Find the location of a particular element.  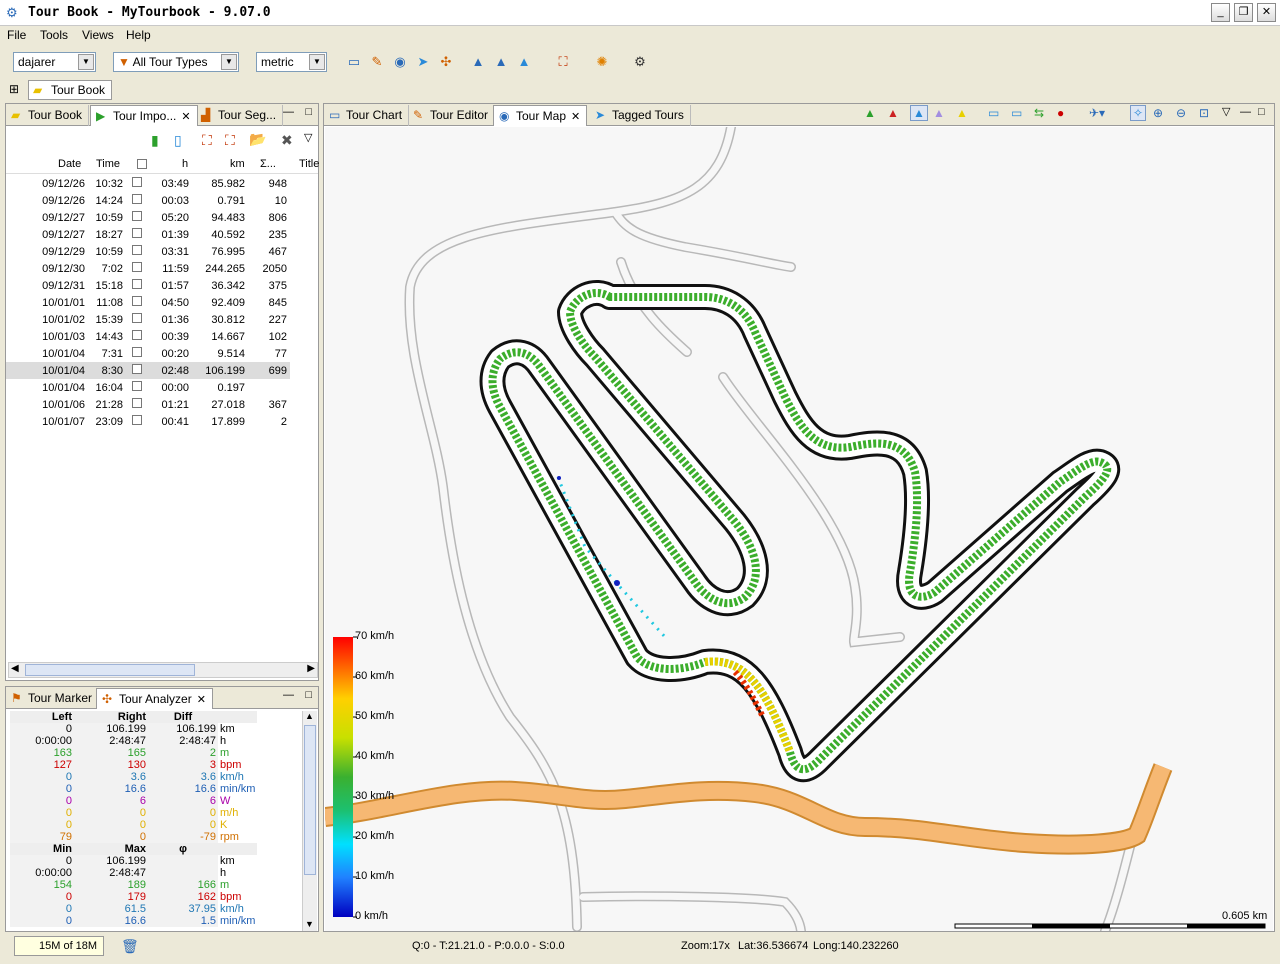

scroll-right-icon: ▶ is located at coordinates (311, 668).